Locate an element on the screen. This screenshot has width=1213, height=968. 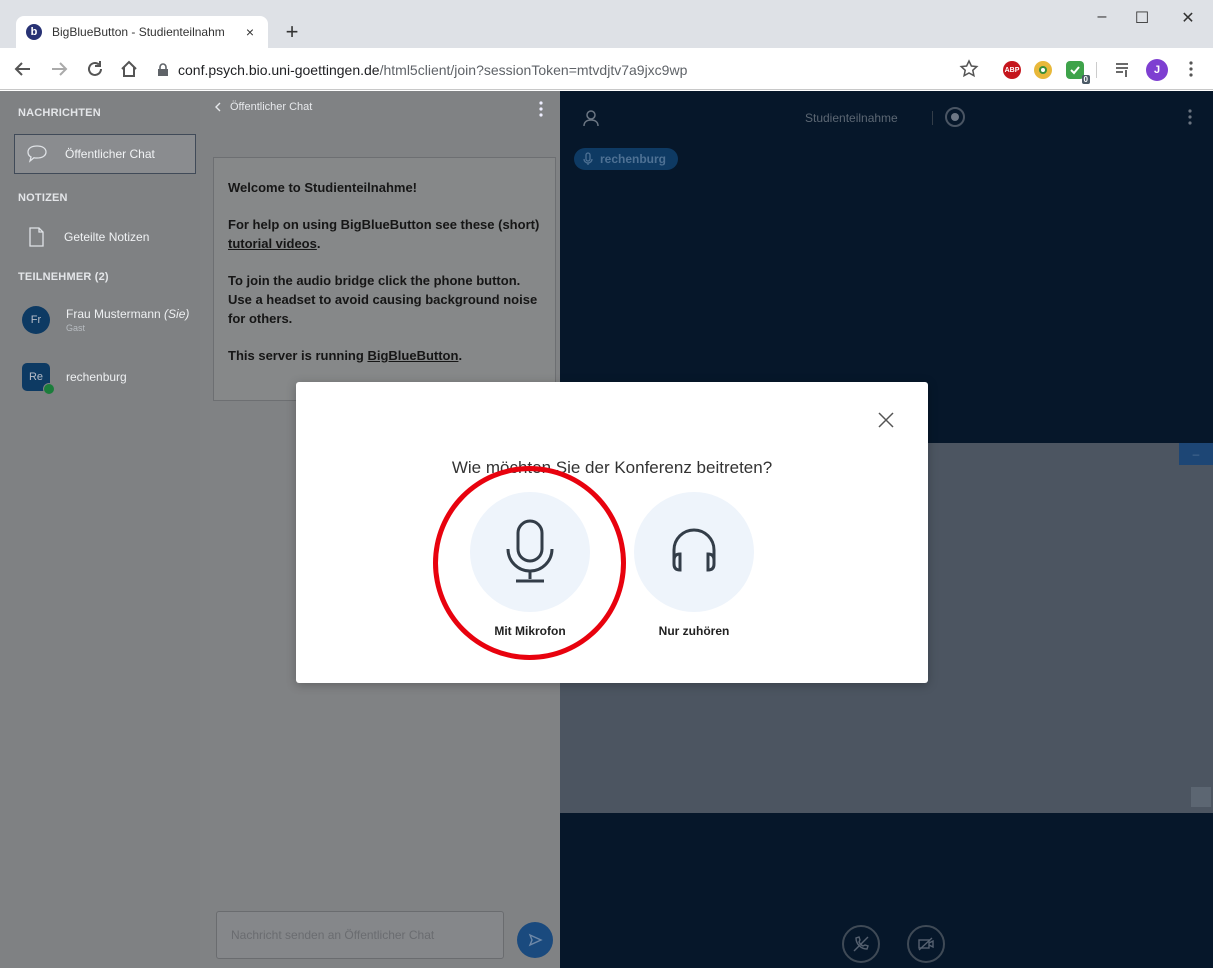
participant-name: rechenburg is located at coordinates (96, 377).